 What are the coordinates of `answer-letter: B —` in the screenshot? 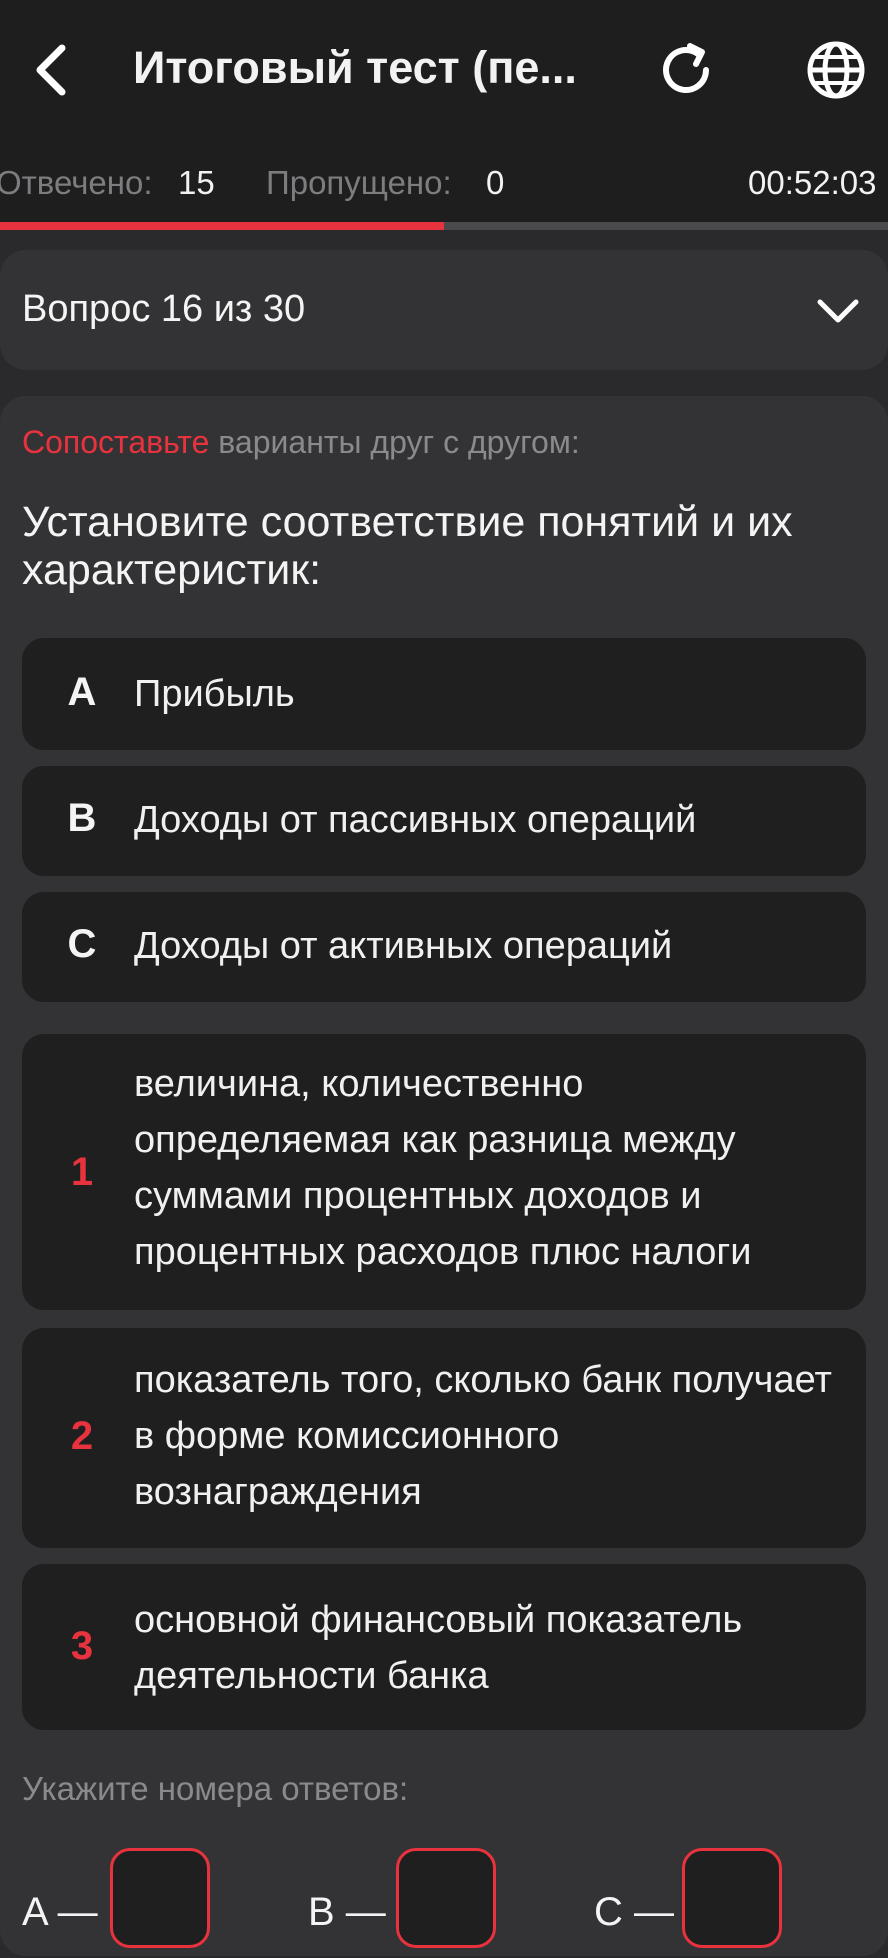 It's located at (347, 1912).